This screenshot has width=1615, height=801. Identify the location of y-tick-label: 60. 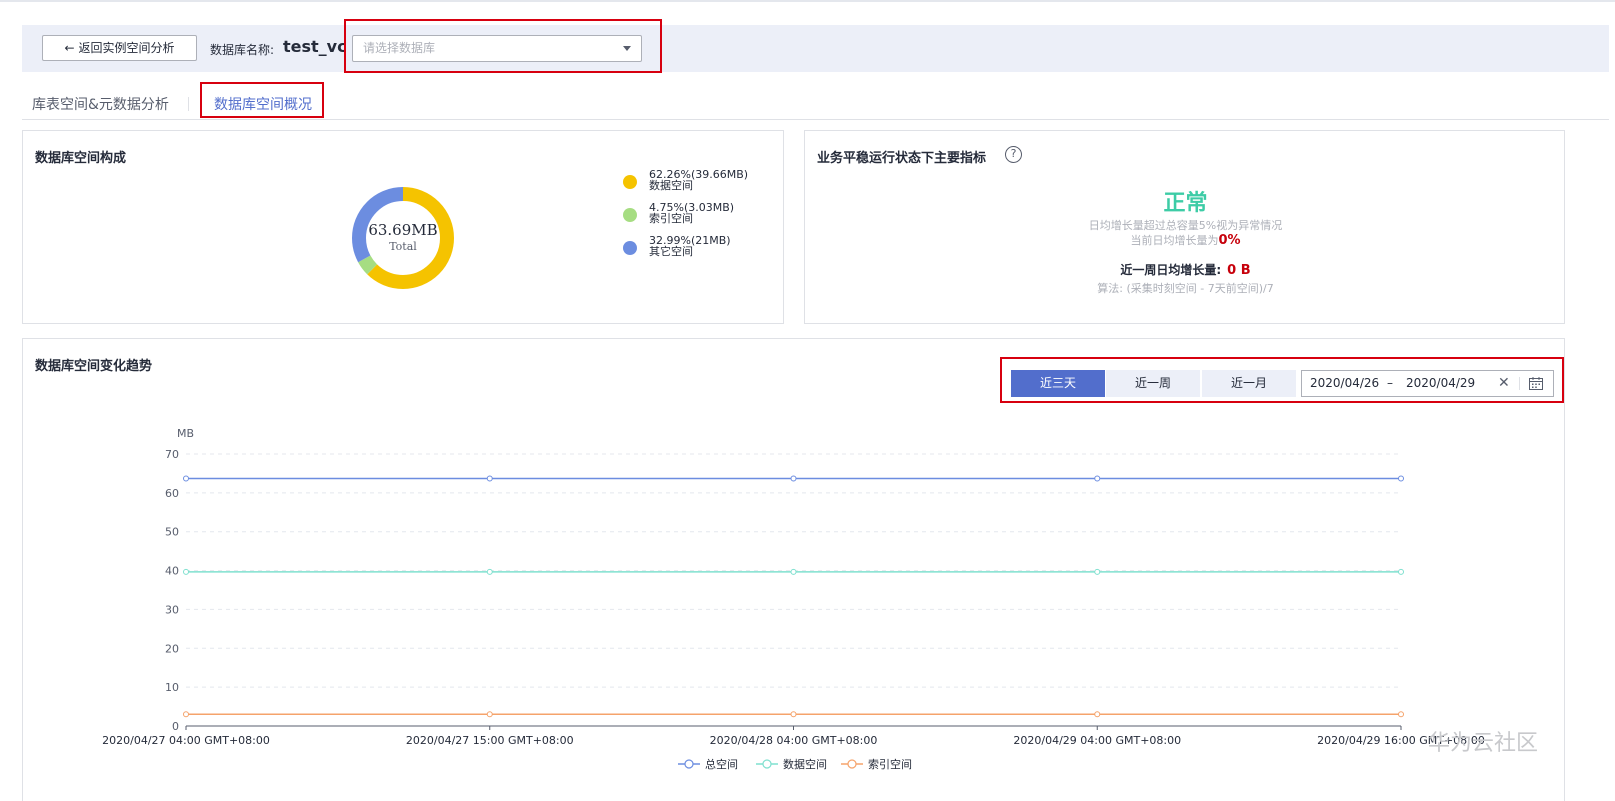
(172, 493).